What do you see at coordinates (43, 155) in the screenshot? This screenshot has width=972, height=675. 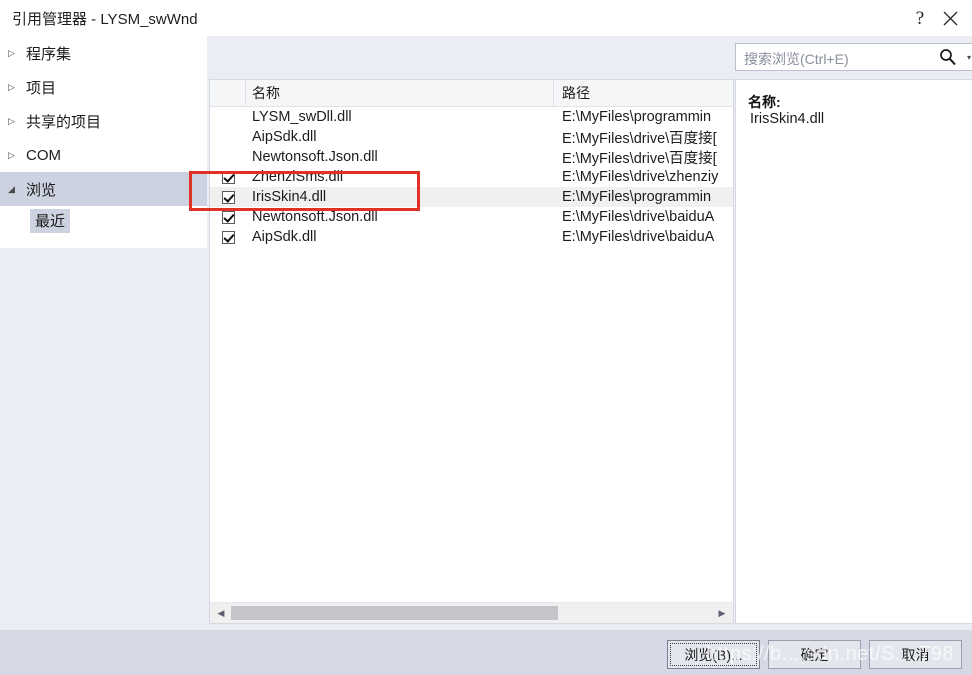 I see `sidebar-item-label: COM` at bounding box center [43, 155].